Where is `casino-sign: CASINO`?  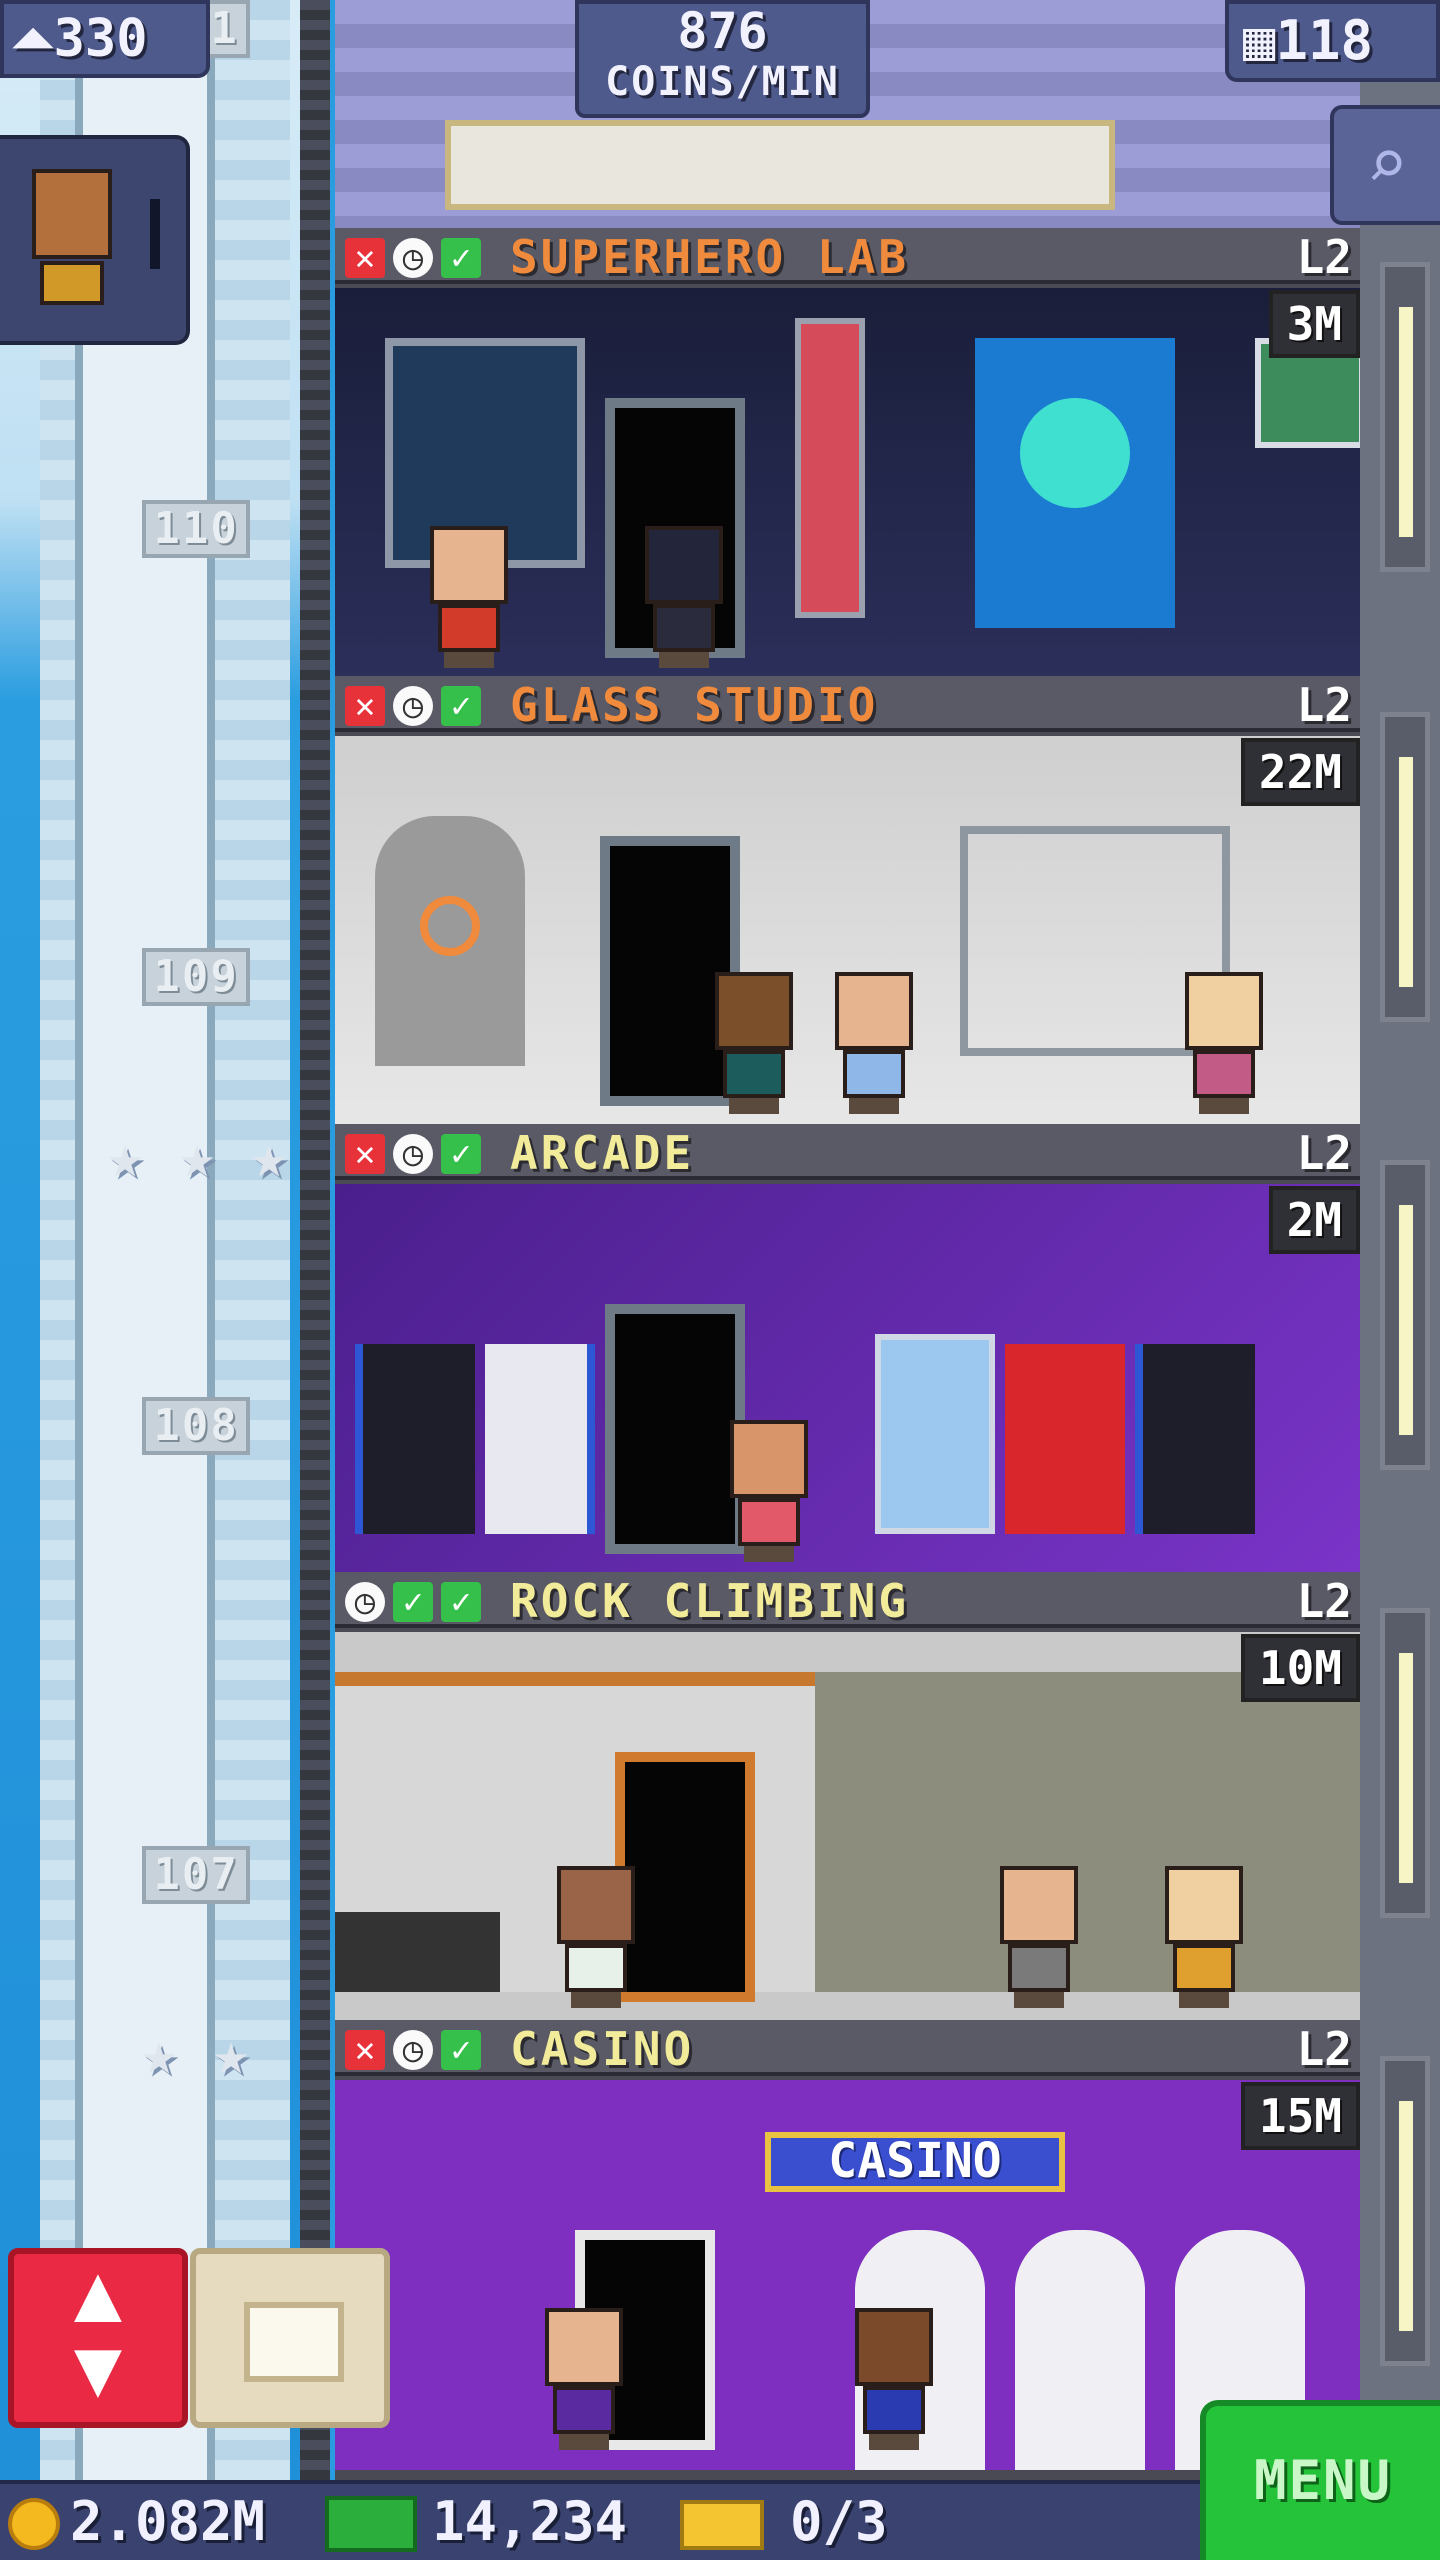 casino-sign: CASINO is located at coordinates (915, 2162).